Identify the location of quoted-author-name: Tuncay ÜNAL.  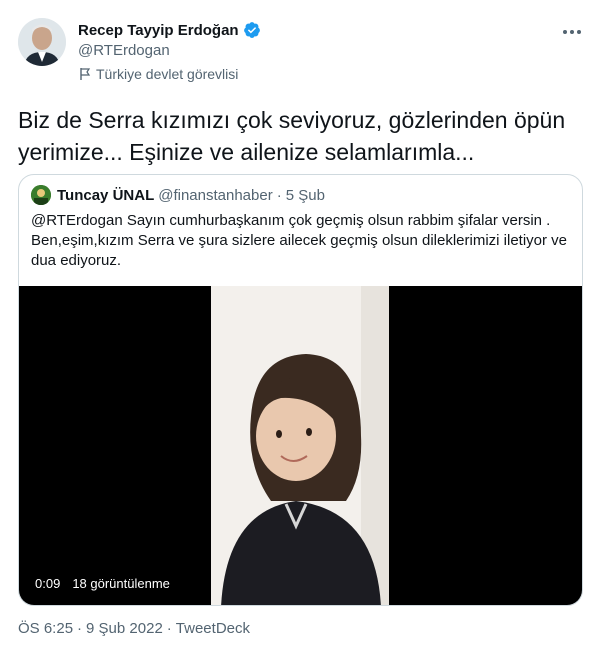
(106, 195).